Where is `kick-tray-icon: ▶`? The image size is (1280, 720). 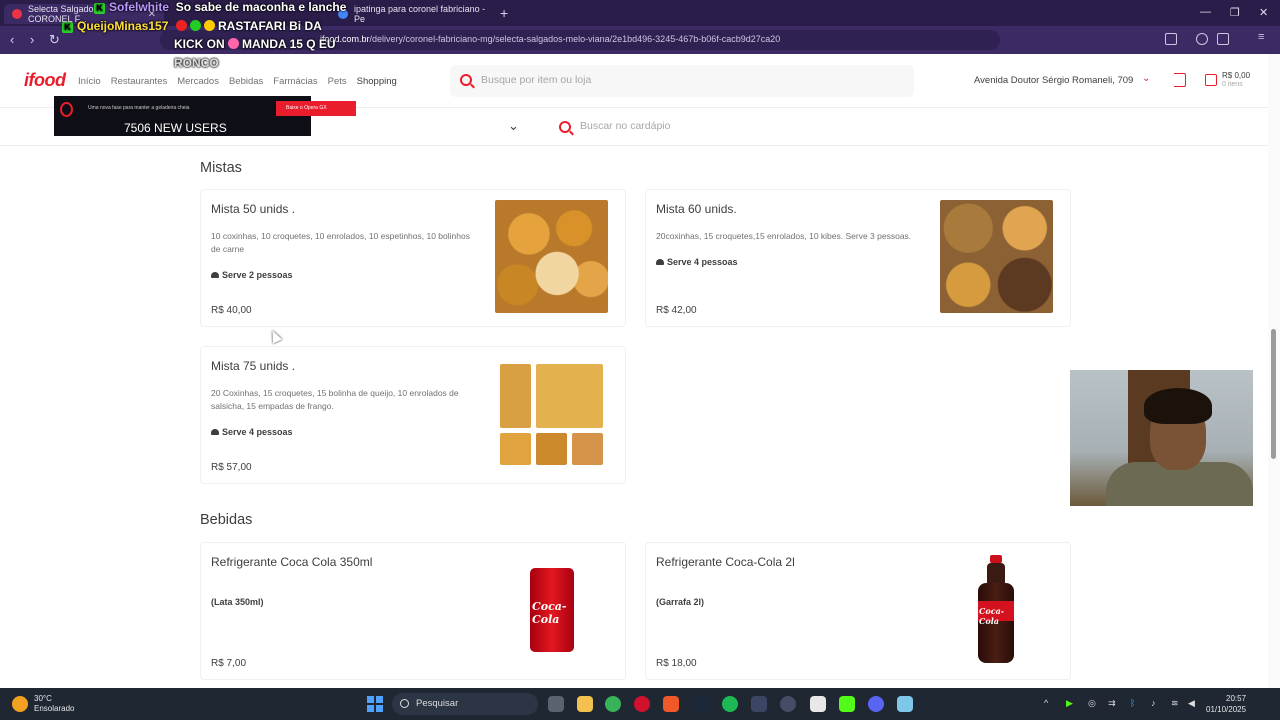 kick-tray-icon: ▶ is located at coordinates (1069, 703).